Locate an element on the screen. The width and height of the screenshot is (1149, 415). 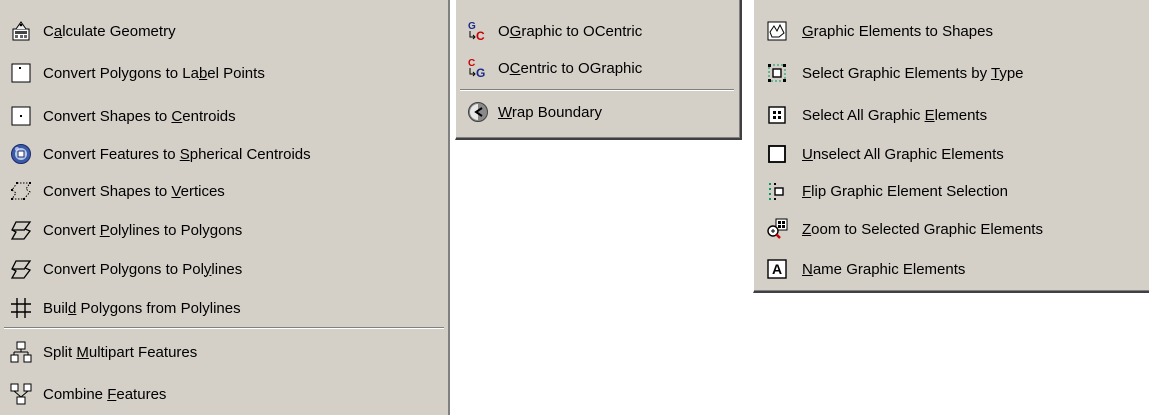
wrap-boundary-icon is located at coordinates (478, 112).